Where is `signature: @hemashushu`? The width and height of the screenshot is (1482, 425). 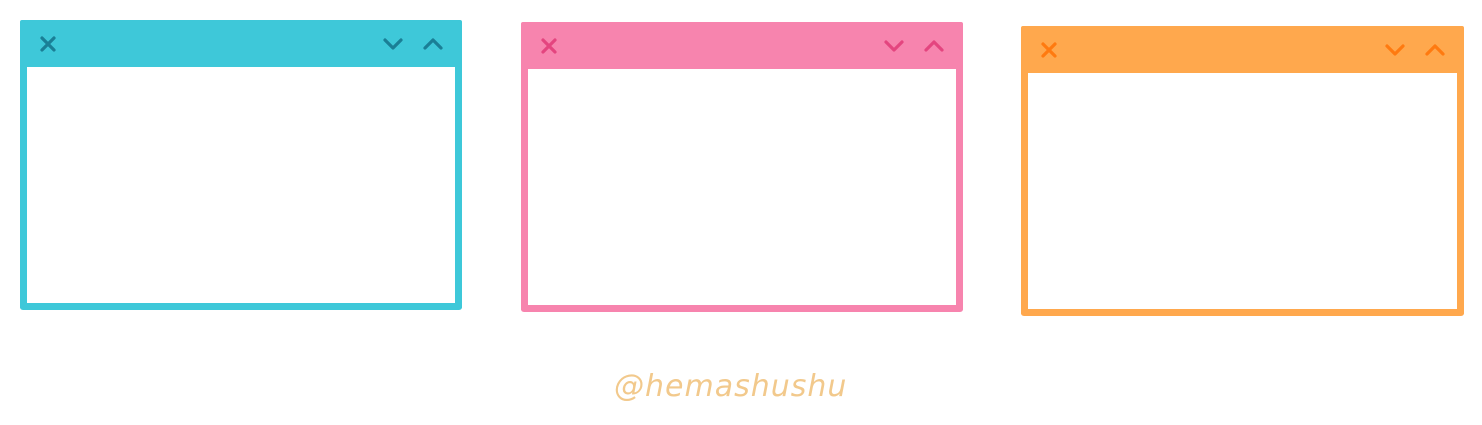 signature: @hemashushu is located at coordinates (740, 384).